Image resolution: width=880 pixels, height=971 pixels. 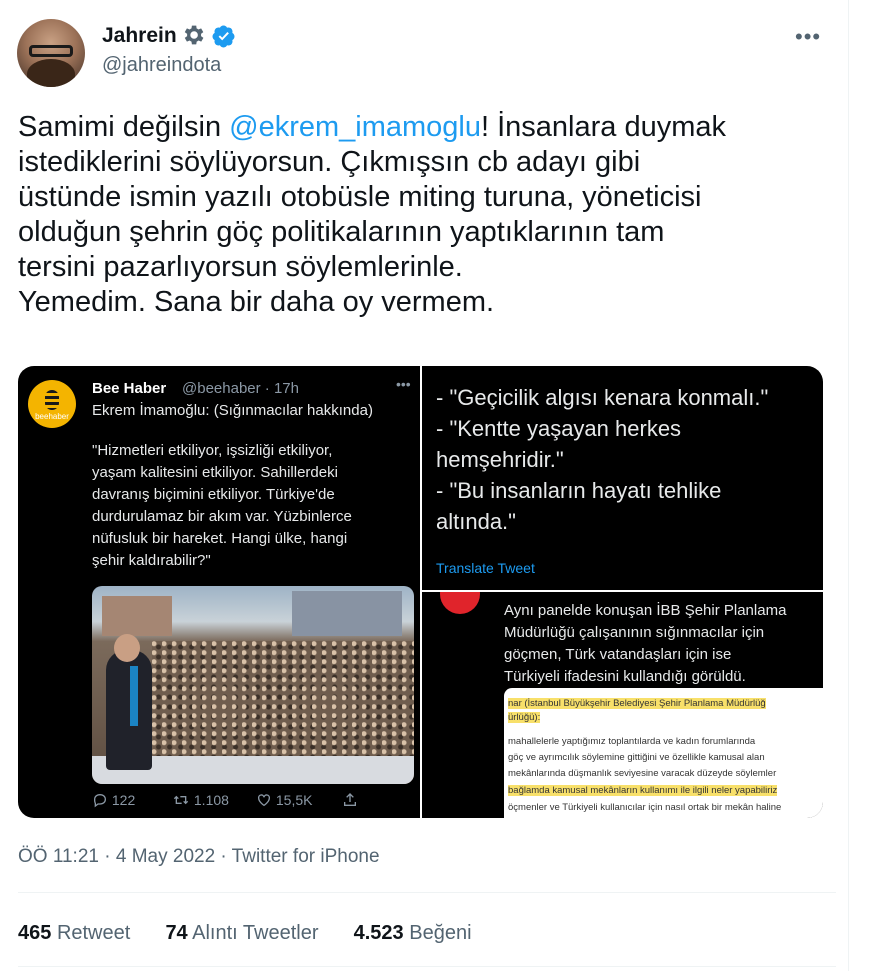 I want to click on translate-tweet-link: Translate Tweet, so click(x=485, y=568).